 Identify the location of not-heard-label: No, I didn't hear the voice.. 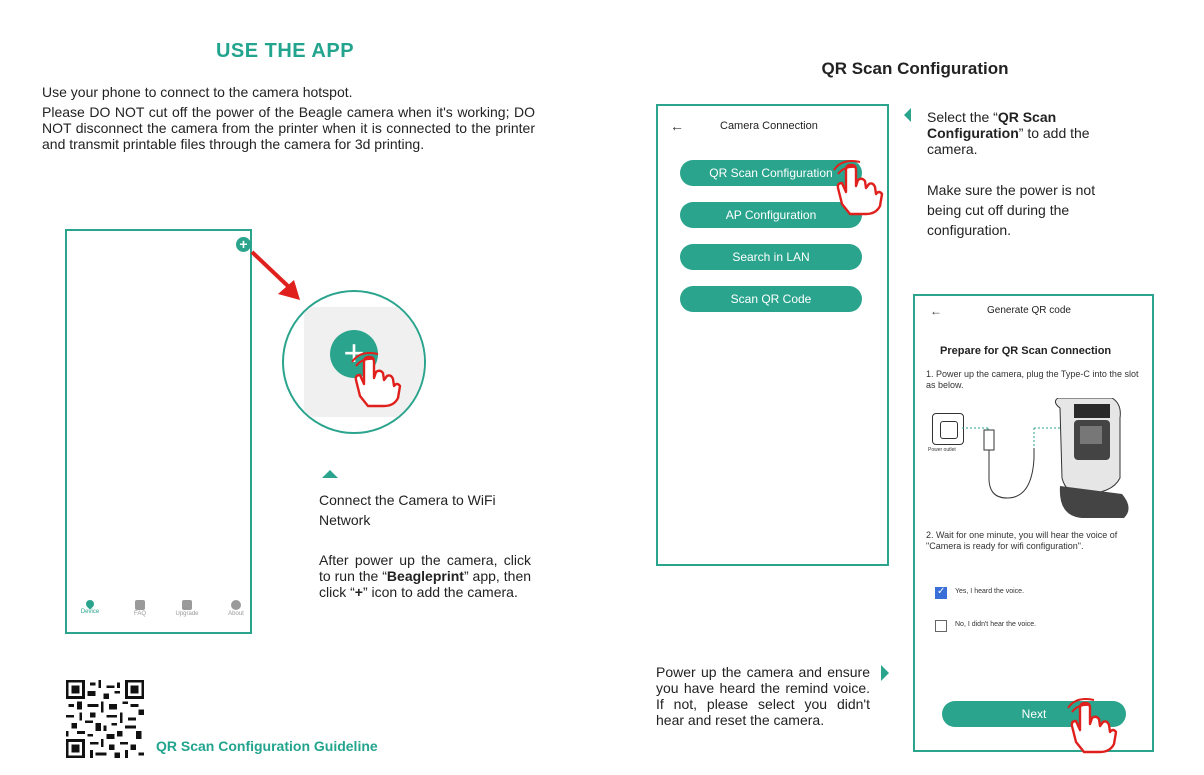
(996, 624).